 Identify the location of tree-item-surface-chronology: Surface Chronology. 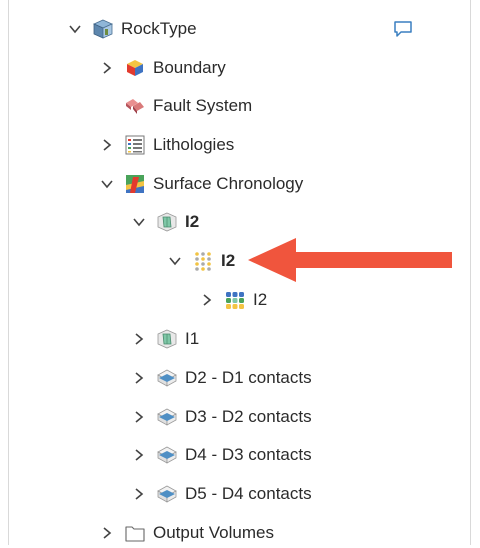
(200, 184).